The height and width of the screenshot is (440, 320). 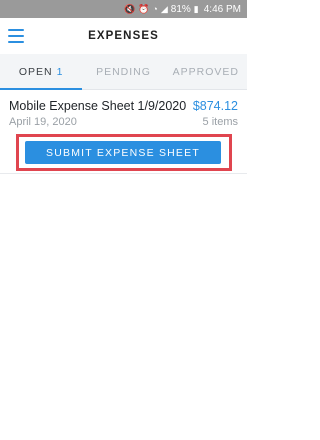 I want to click on page-title: EXPENSES, so click(x=123, y=36).